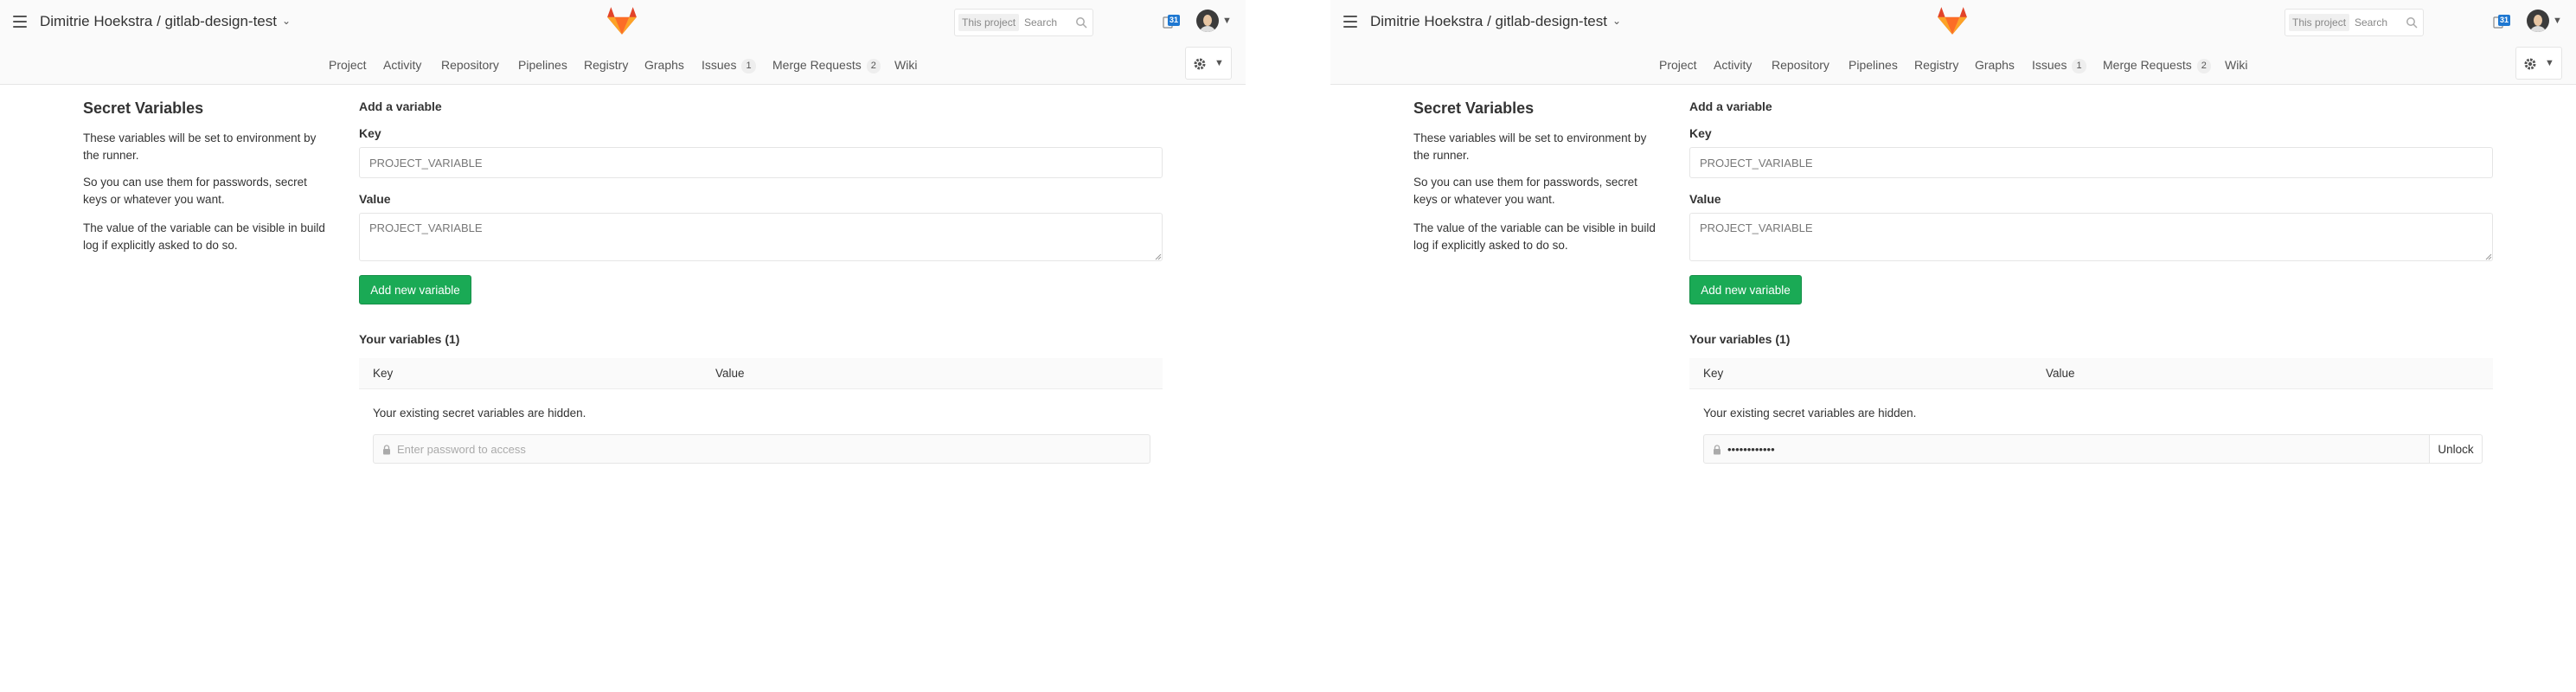  I want to click on value-label: Value, so click(1705, 199).